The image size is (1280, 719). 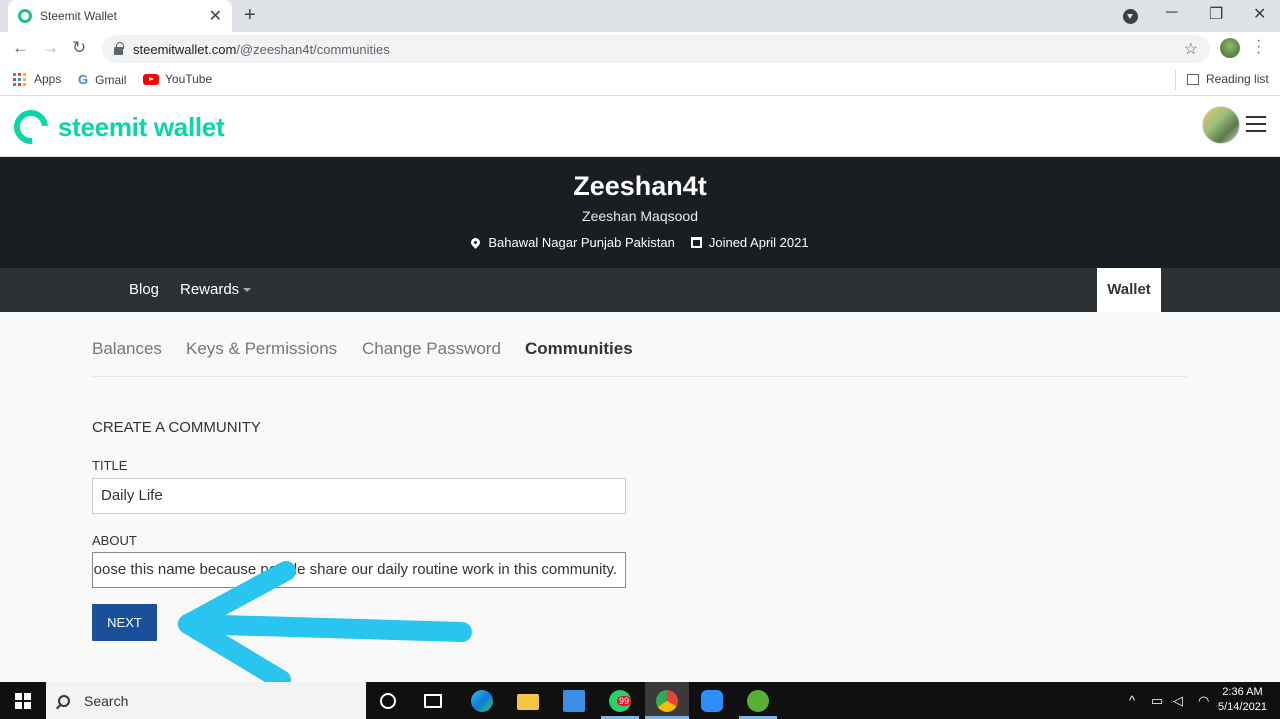 What do you see at coordinates (1130, 16) in the screenshot?
I see `chrome-profile-menu-icon` at bounding box center [1130, 16].